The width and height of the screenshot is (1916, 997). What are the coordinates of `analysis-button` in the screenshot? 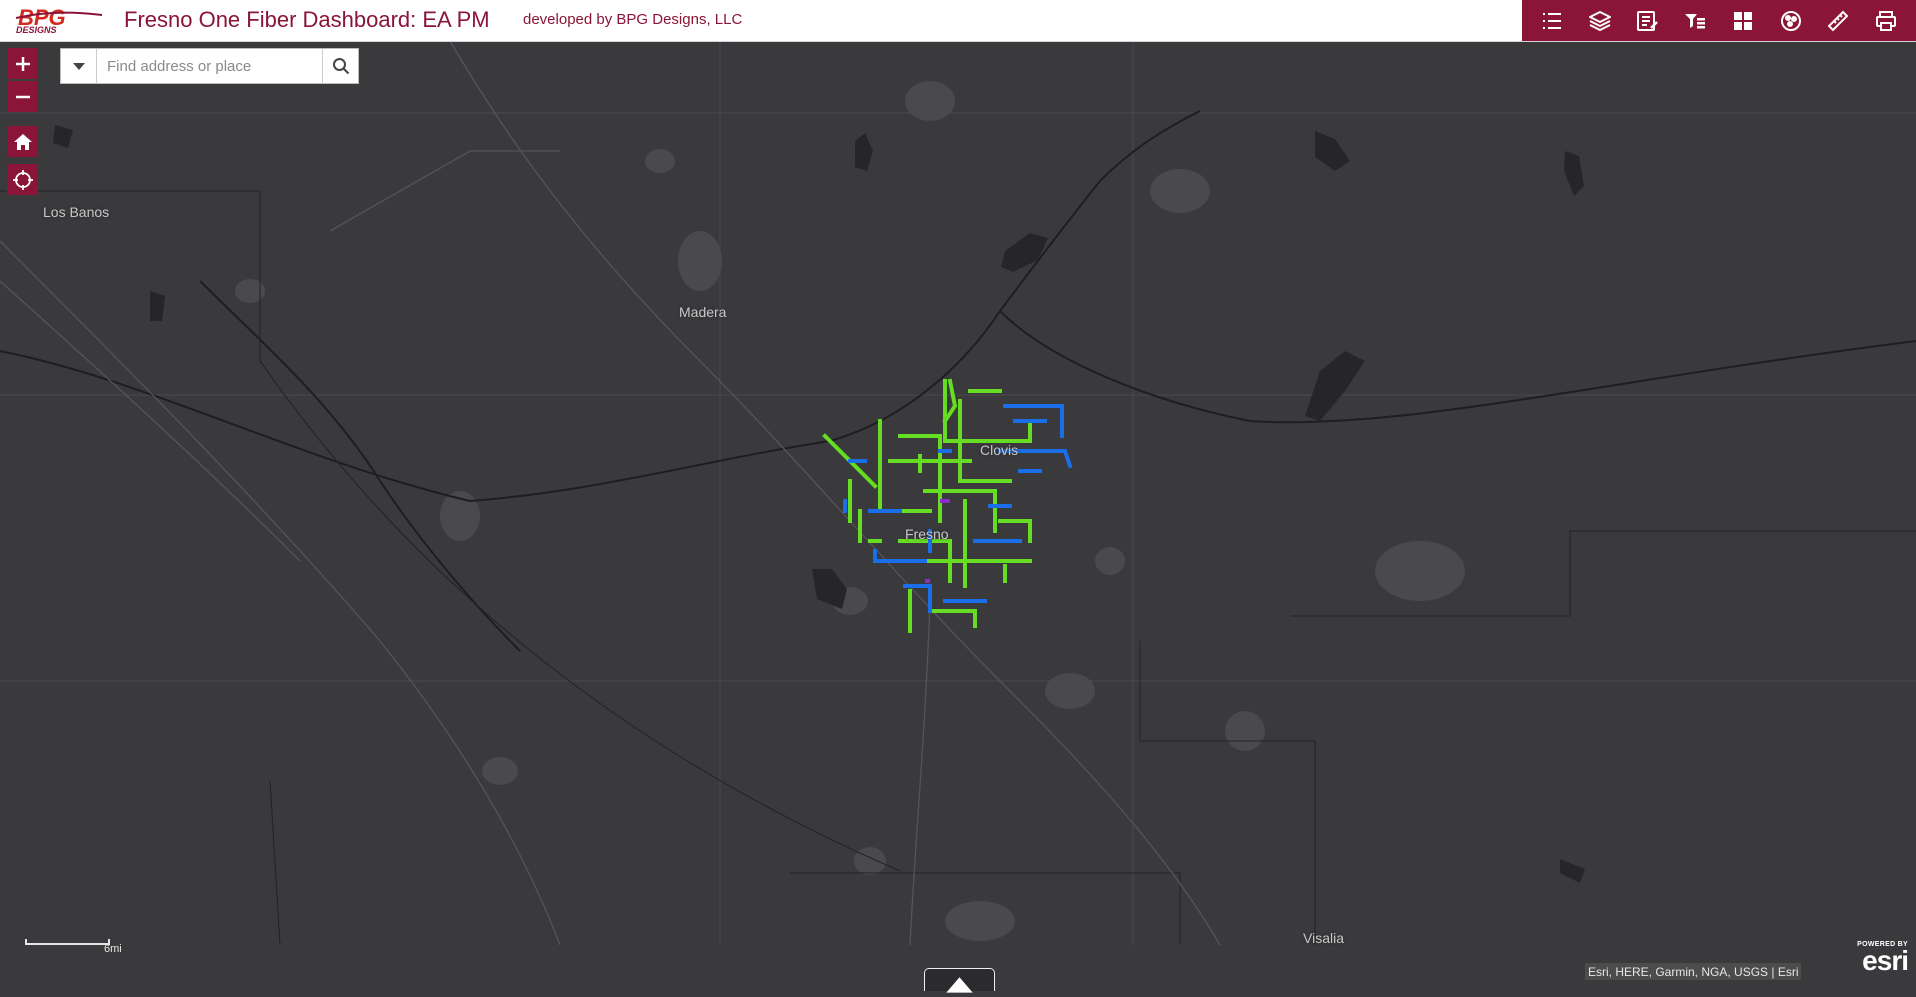 It's located at (1791, 21).